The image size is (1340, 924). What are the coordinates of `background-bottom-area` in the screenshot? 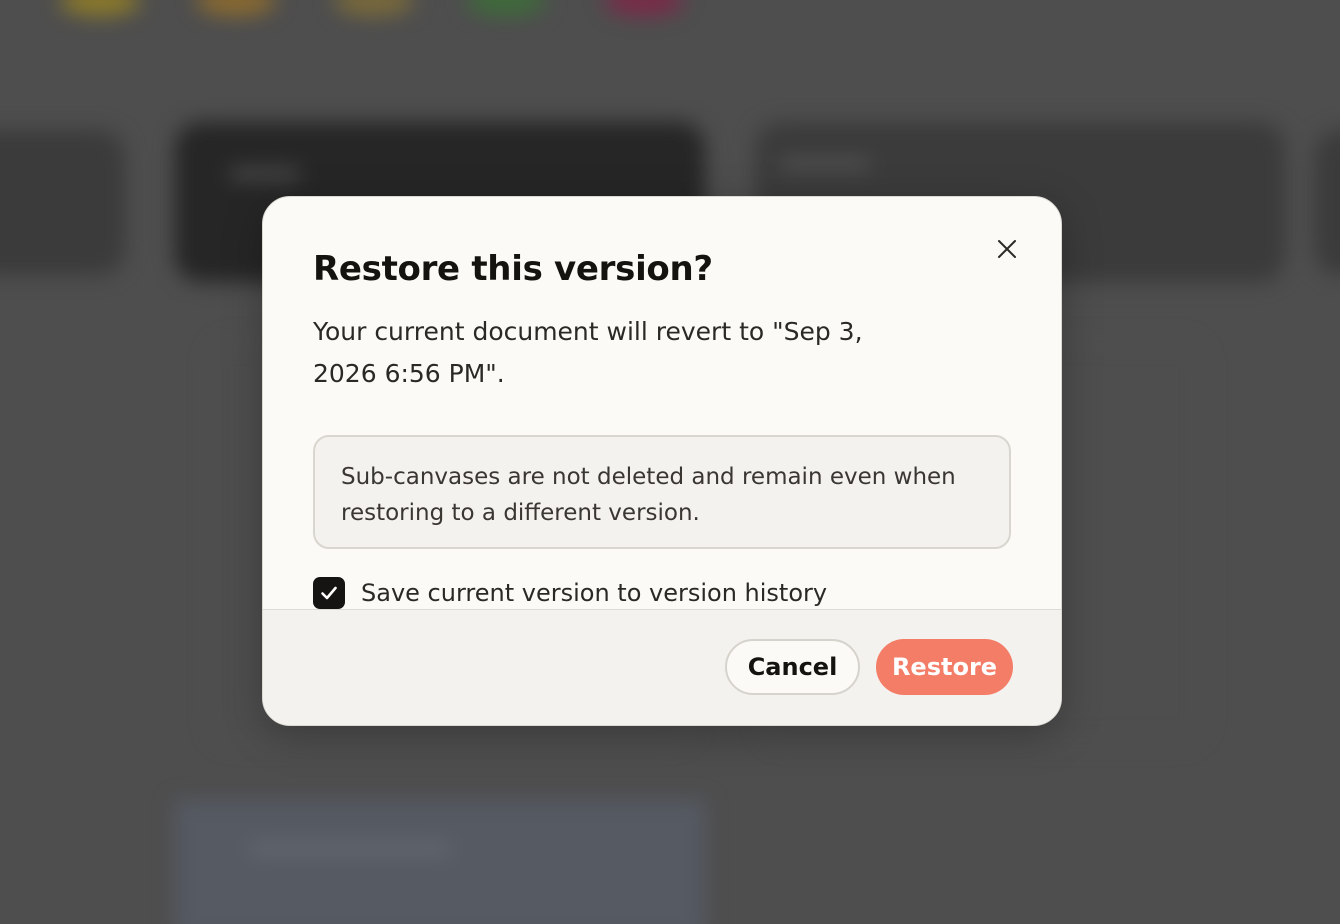 It's located at (440, 862).